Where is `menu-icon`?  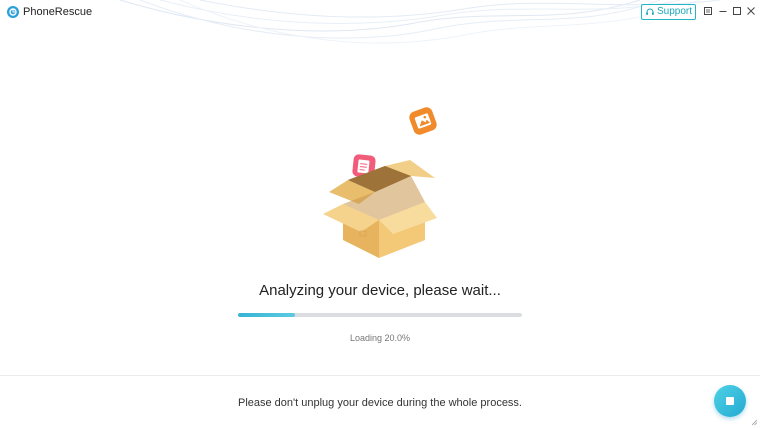 menu-icon is located at coordinates (708, 11).